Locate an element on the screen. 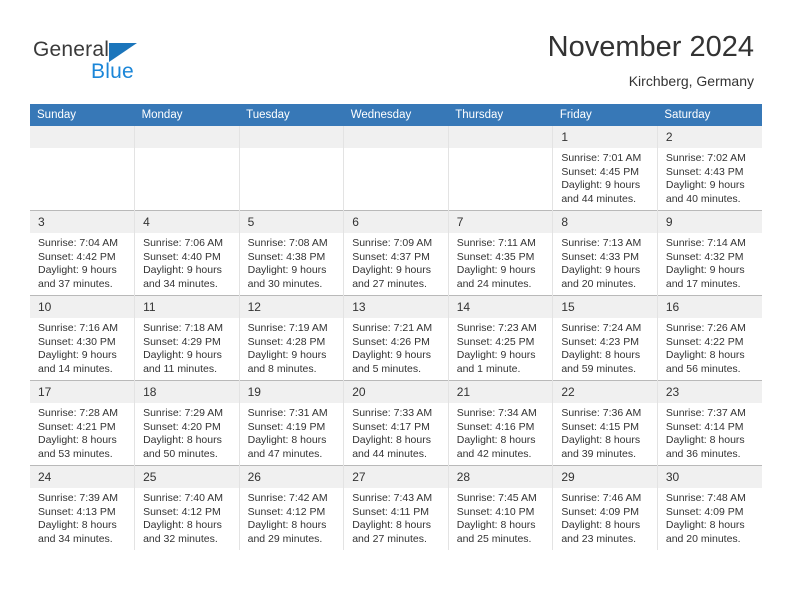 The image size is (792, 612). day-number: 13 is located at coordinates (396, 307).